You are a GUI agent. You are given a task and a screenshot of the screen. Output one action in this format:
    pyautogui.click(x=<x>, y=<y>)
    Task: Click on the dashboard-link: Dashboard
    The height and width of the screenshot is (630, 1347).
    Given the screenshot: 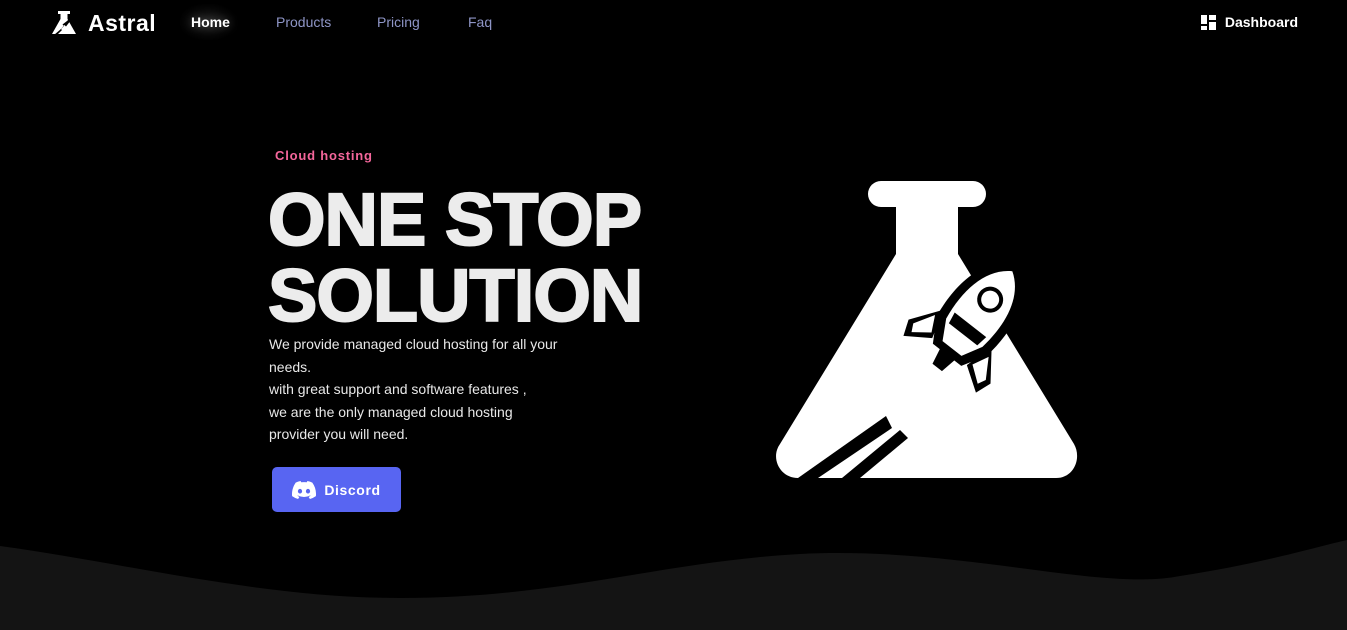 What is the action you would take?
    pyautogui.click(x=1249, y=22)
    